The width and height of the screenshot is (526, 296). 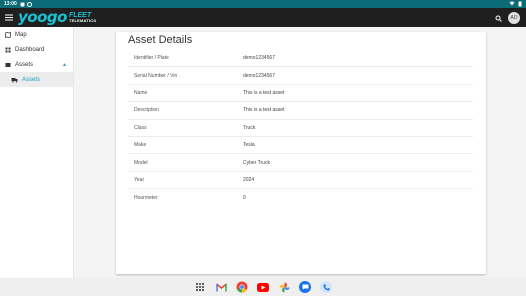 I want to click on yoogo-logo: yoogo FLEET TELEMATICS, so click(x=57, y=17).